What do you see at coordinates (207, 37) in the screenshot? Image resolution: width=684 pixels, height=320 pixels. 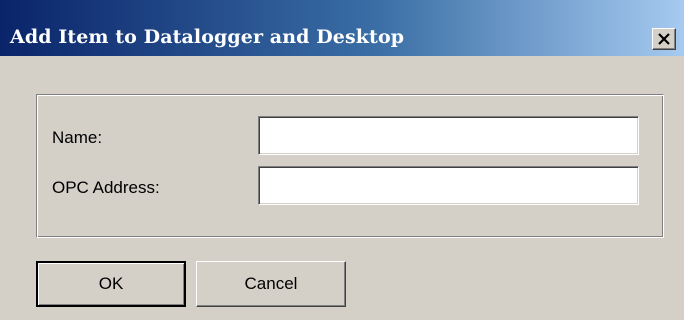 I see `window-title: Add Item to Datalogger and Desktop` at bounding box center [207, 37].